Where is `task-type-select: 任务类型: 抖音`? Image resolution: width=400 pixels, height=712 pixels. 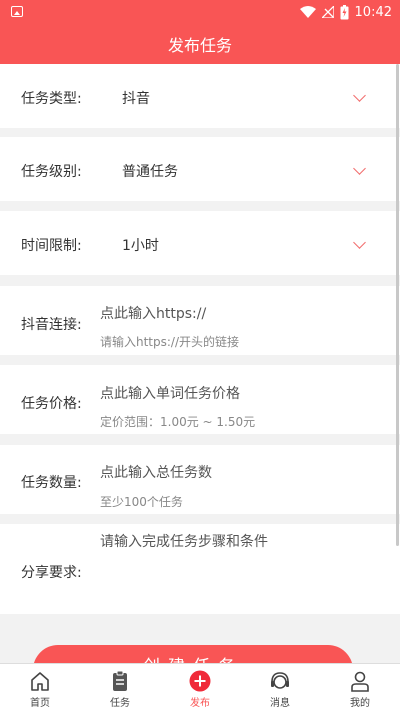 task-type-select: 任务类型: 抖音 is located at coordinates (200, 96).